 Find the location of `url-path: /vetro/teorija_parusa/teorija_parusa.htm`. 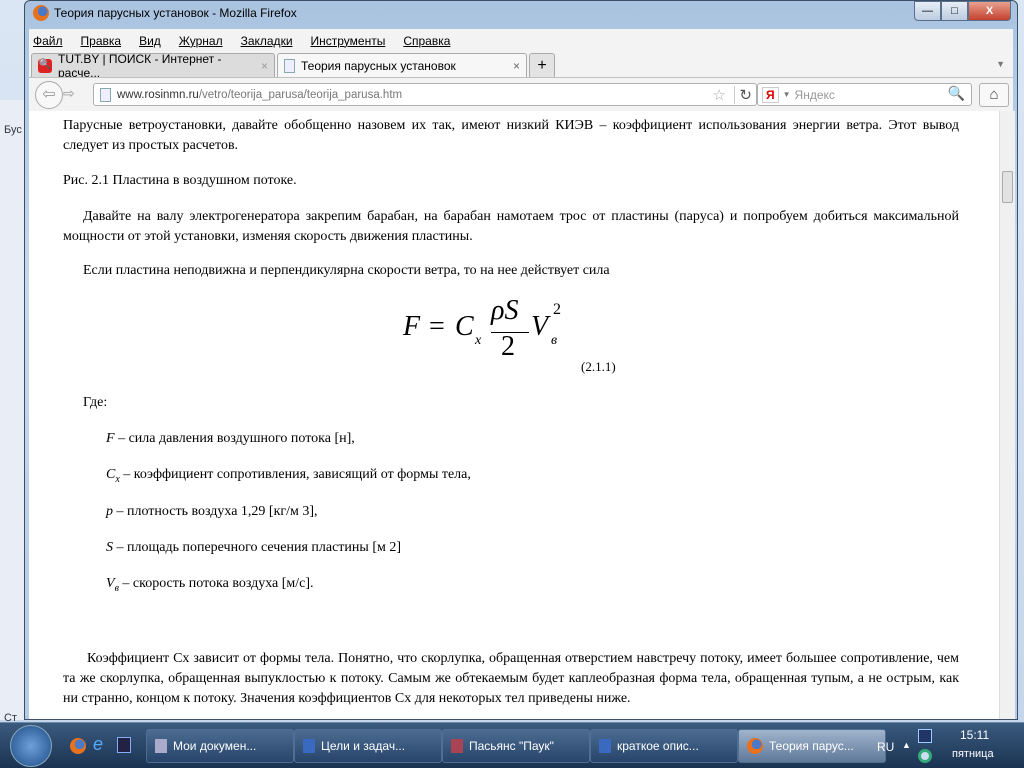

url-path: /vetro/teorija_parusa/teorija_parusa.htm is located at coordinates (300, 94).